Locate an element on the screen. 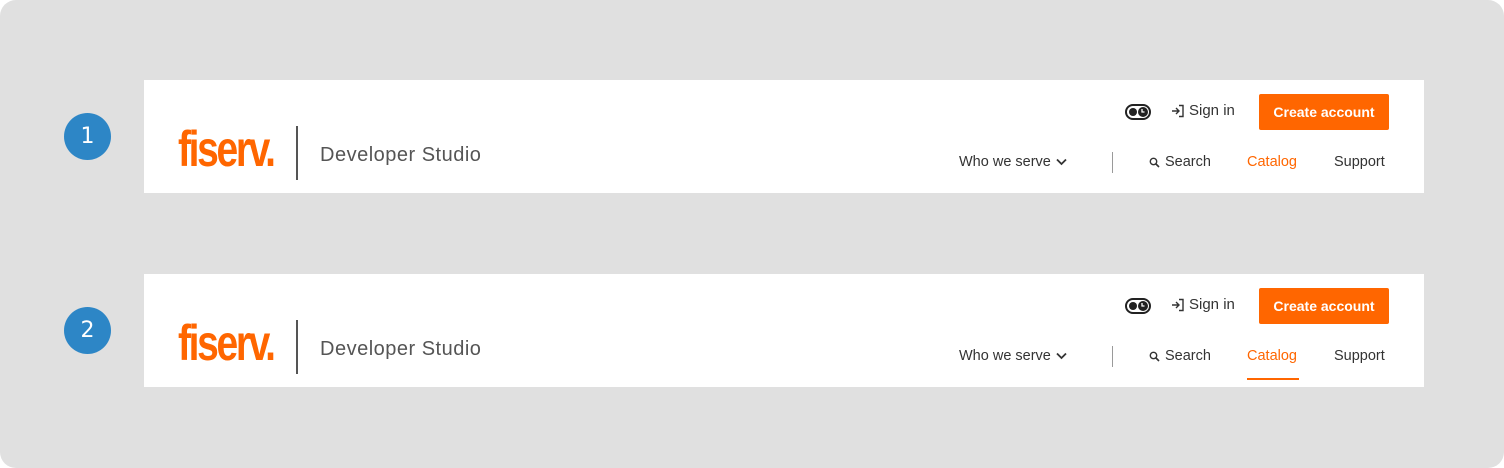 The image size is (1504, 468). variant-number-badge: 1 is located at coordinates (87, 136).